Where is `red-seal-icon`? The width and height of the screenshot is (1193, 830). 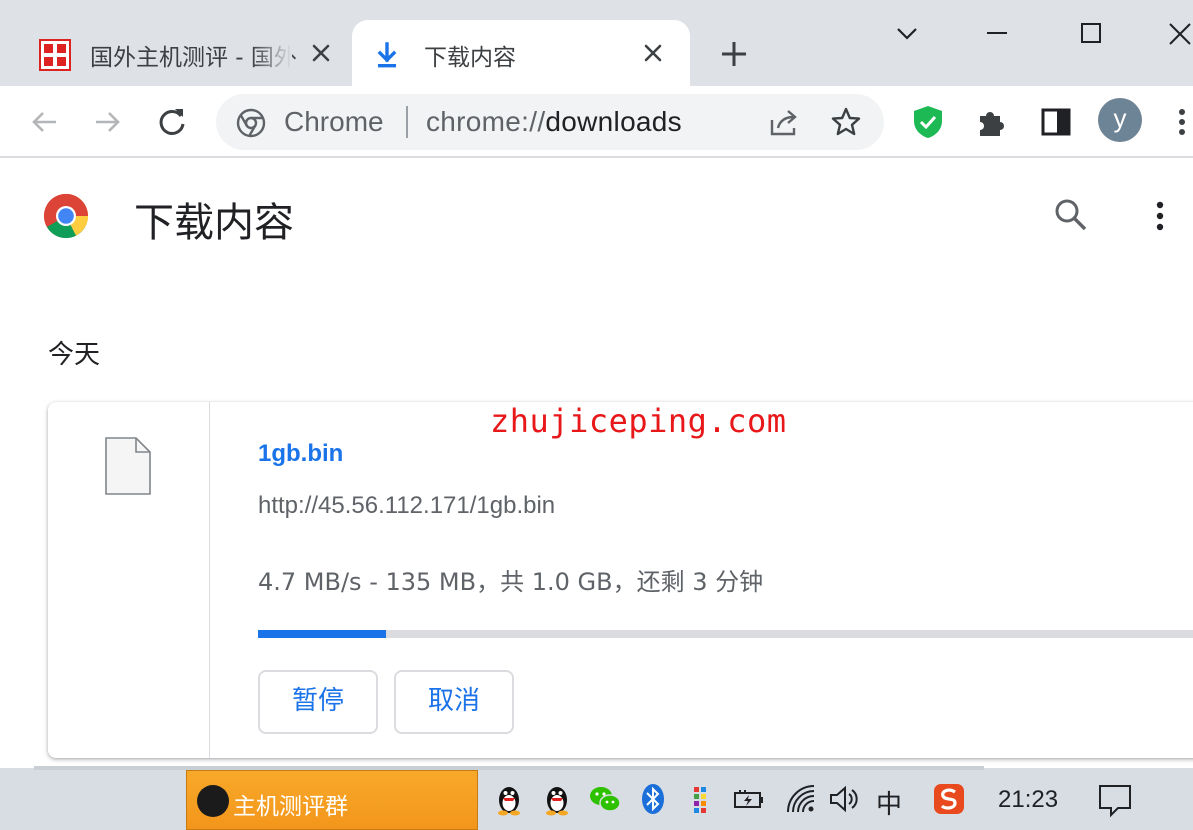 red-seal-icon is located at coordinates (55, 55).